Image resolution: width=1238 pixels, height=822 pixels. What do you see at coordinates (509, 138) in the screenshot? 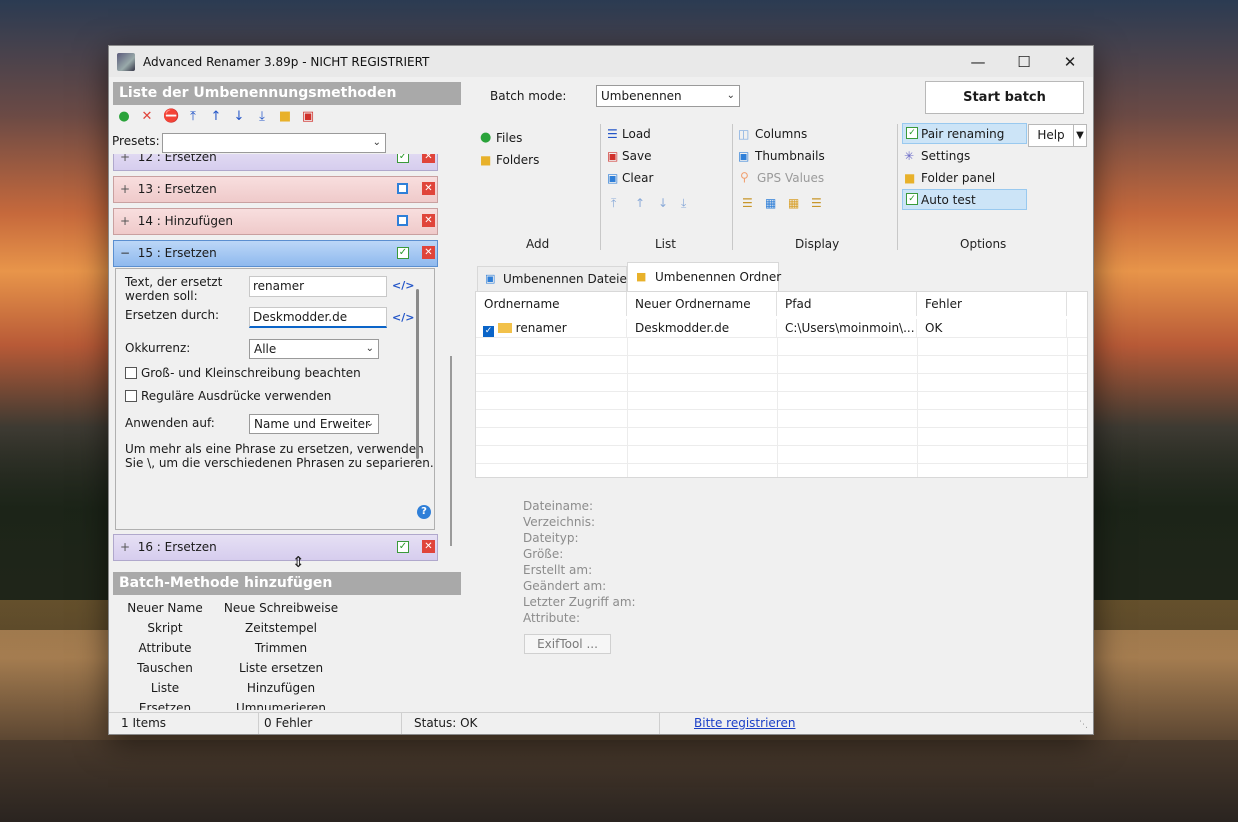
I see `add-files-button: Files` at bounding box center [509, 138].